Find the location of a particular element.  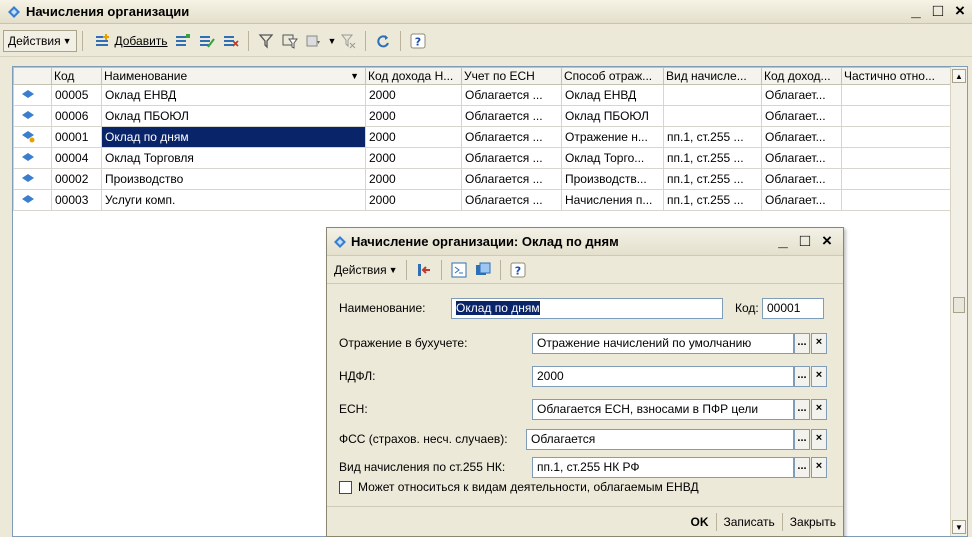

code-label: Код: is located at coordinates (747, 308).